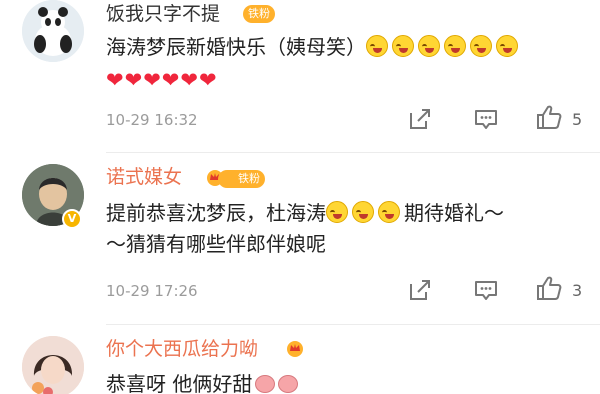  I want to click on heart-emoji-row: ❤❤❤❤❤❤, so click(162, 80).